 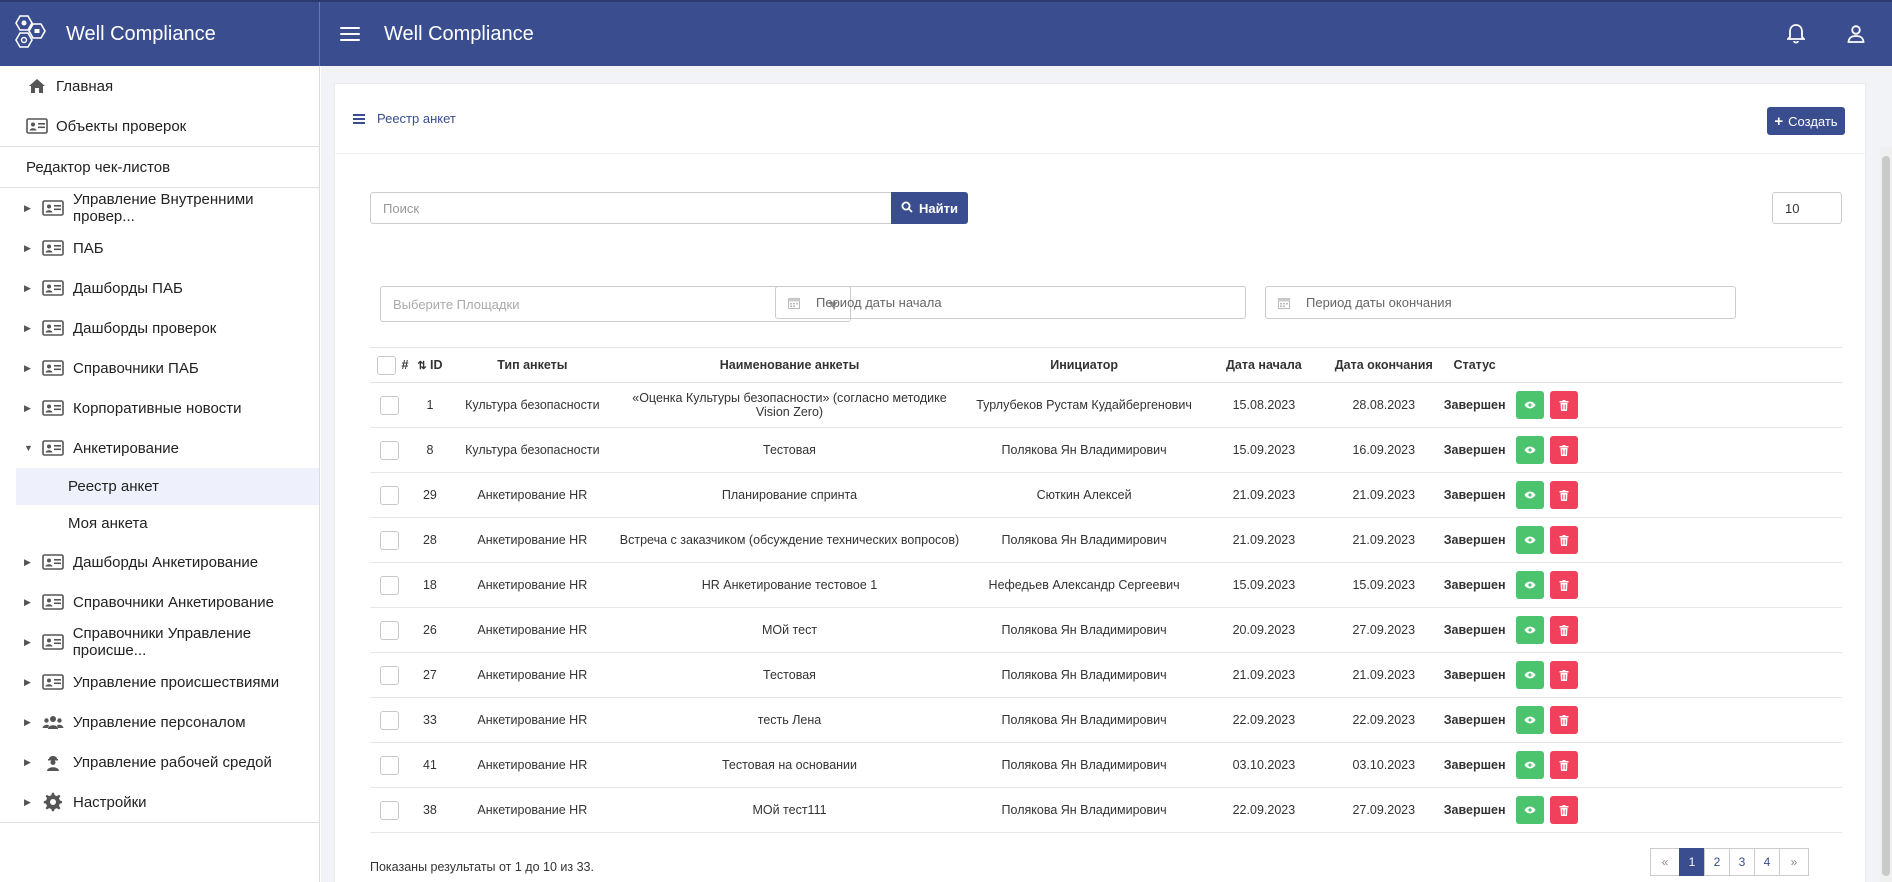 What do you see at coordinates (1794, 862) in the screenshot?
I see `next-page-button: »` at bounding box center [1794, 862].